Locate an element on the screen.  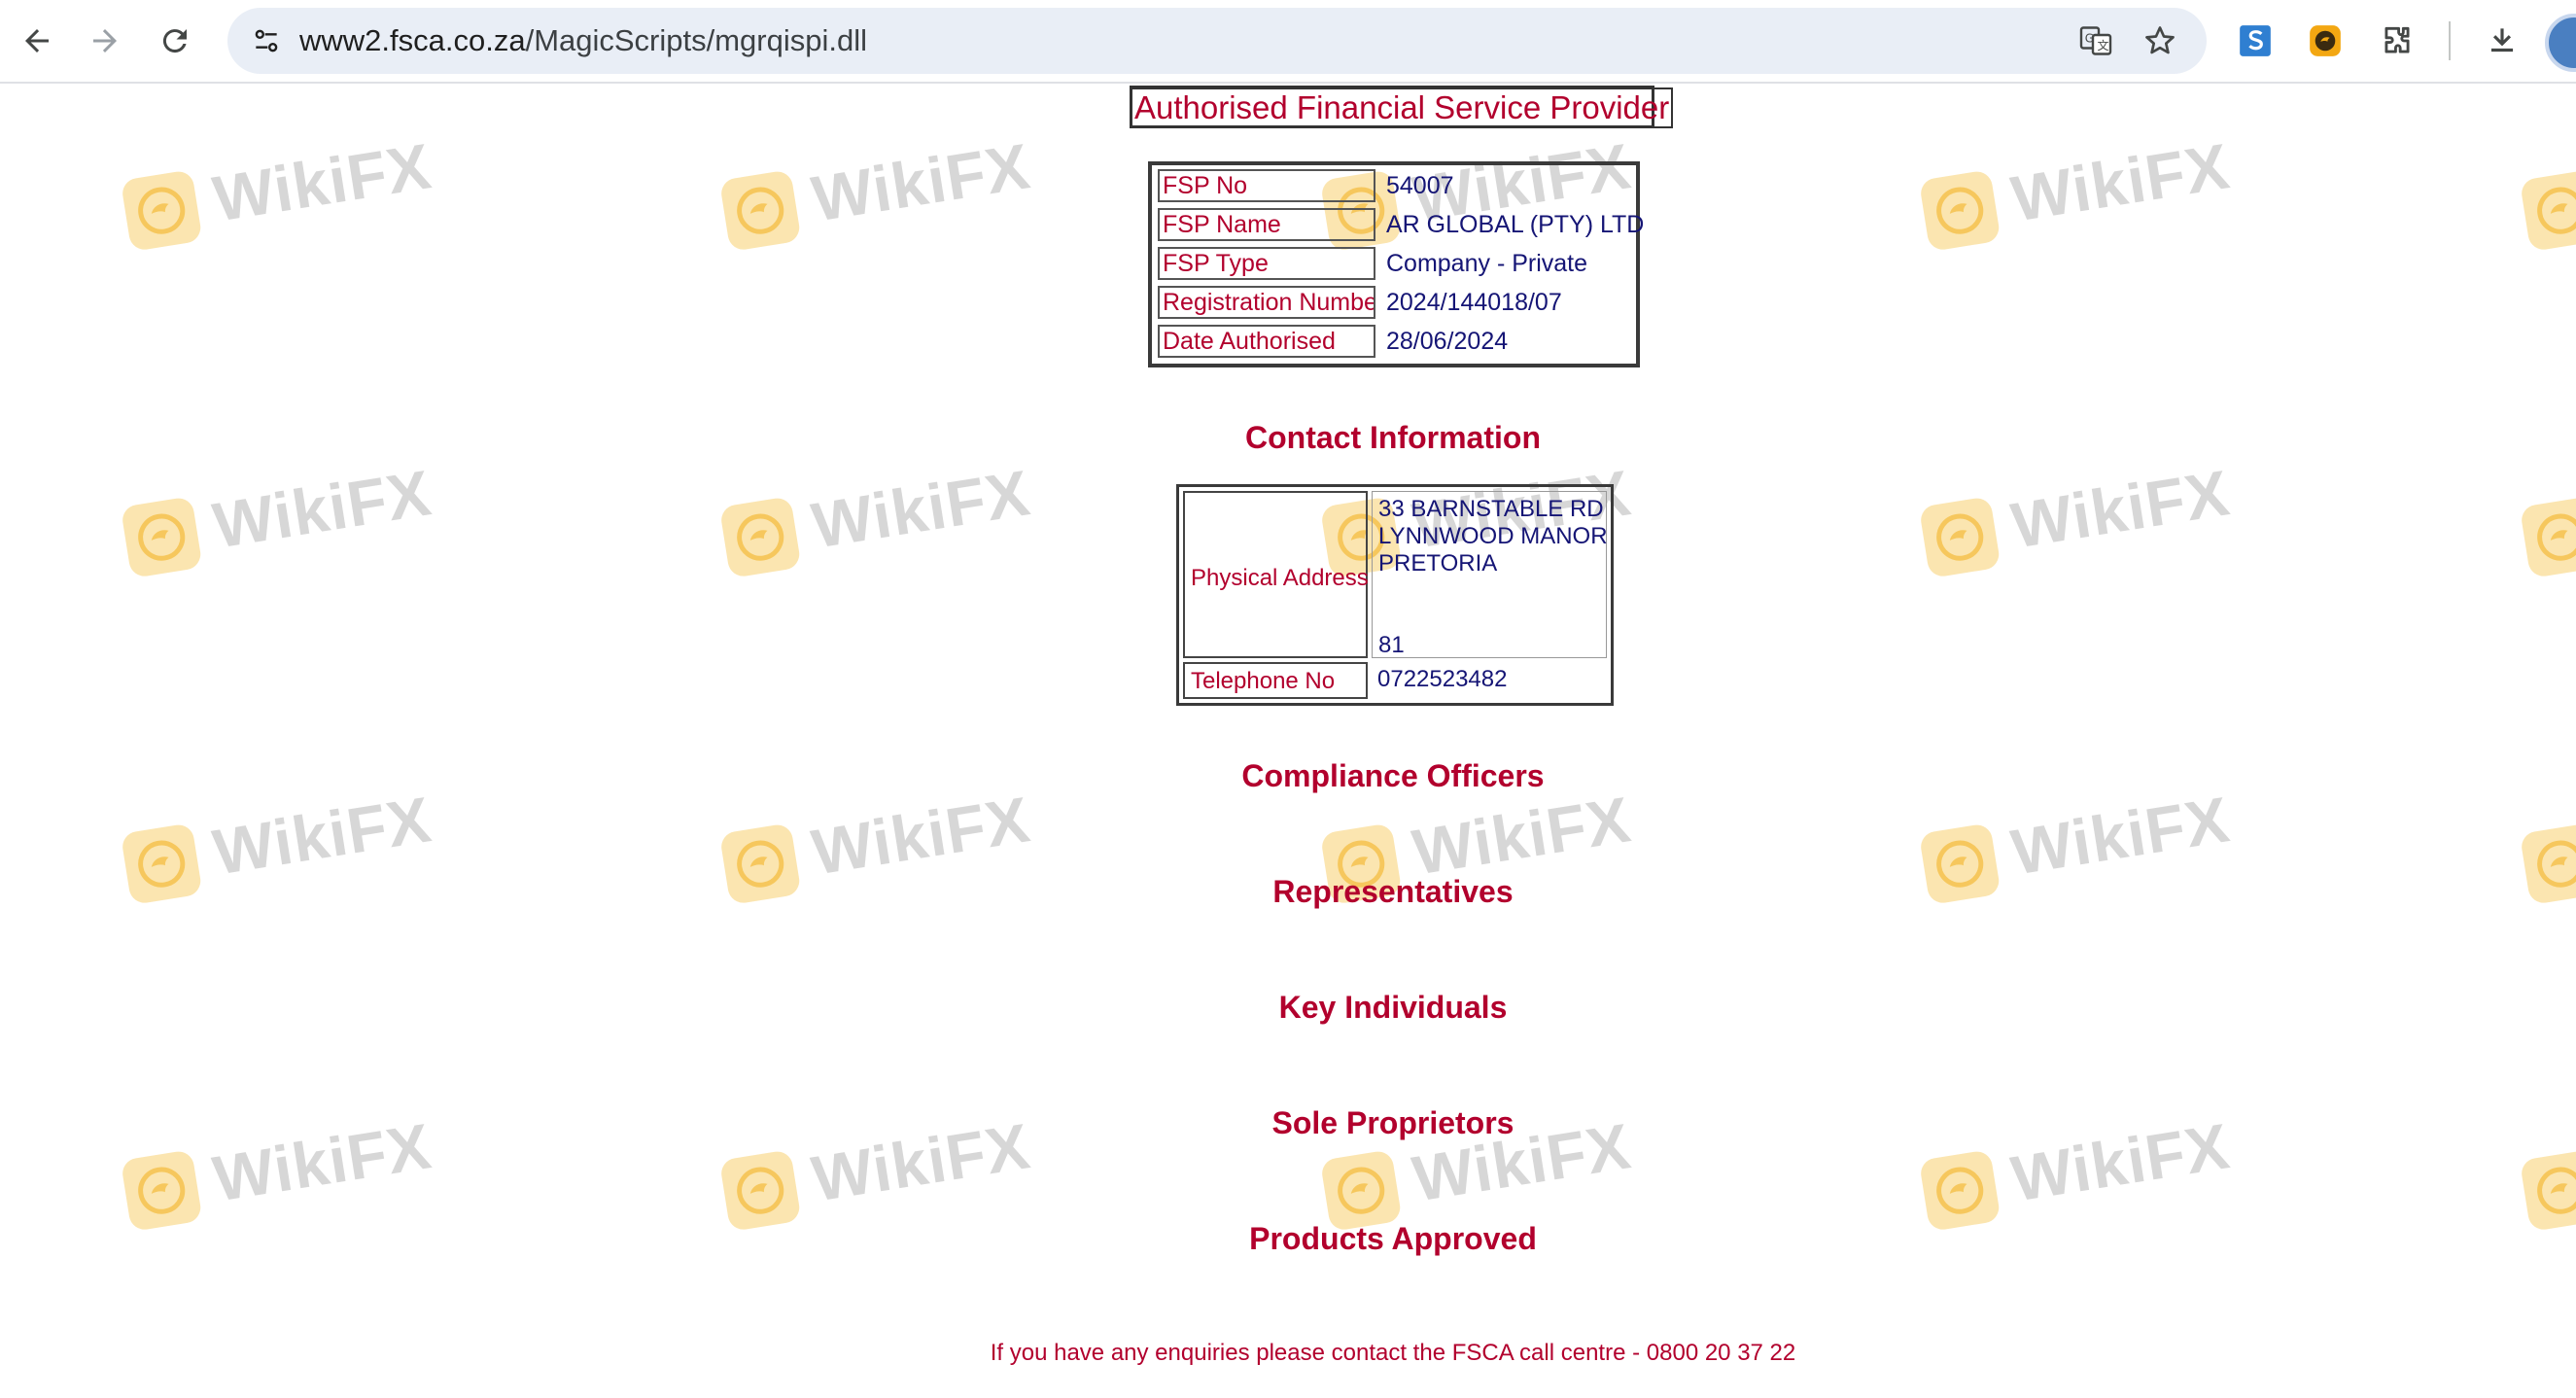
s-extension-icon is located at coordinates (2255, 40).